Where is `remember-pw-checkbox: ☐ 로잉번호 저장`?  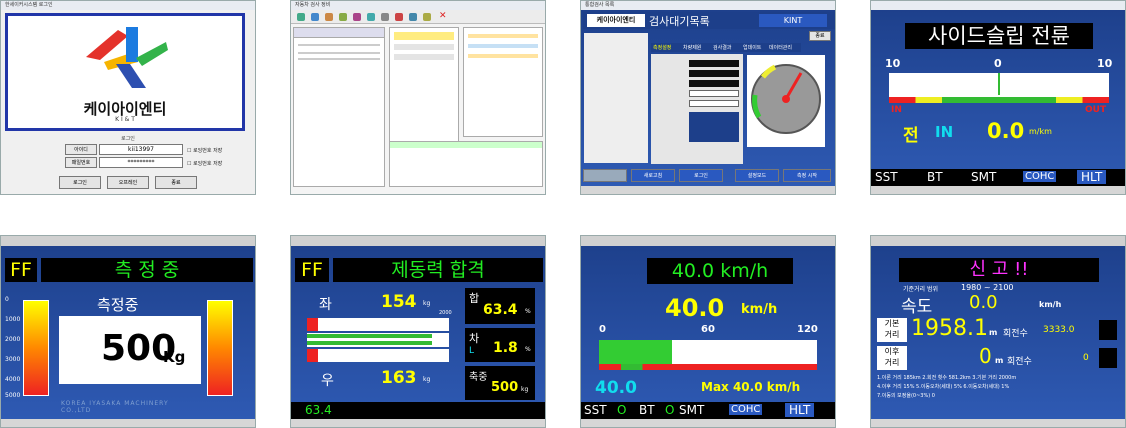
remember-pw-checkbox: ☐ 로잉번호 저장 is located at coordinates (204, 163).